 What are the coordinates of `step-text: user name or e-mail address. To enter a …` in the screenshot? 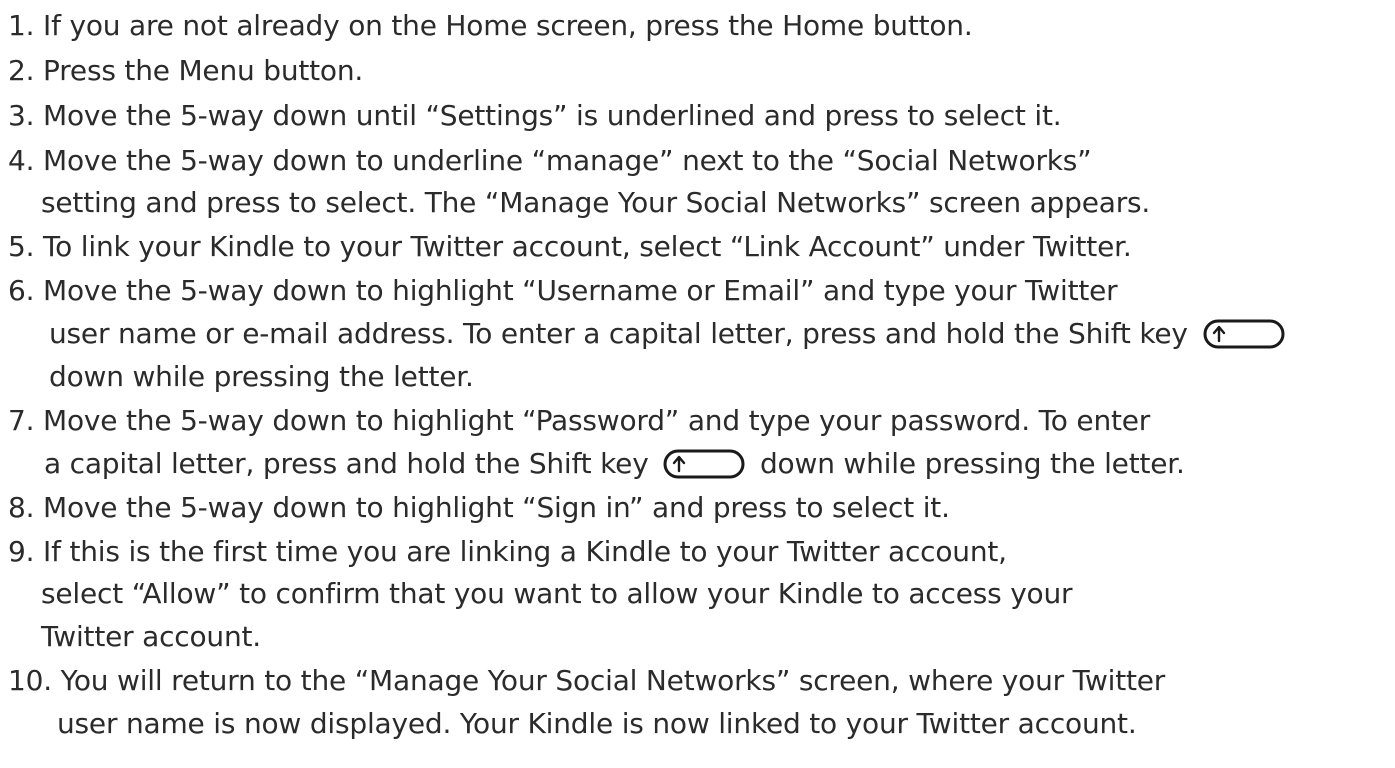 It's located at (618, 333).